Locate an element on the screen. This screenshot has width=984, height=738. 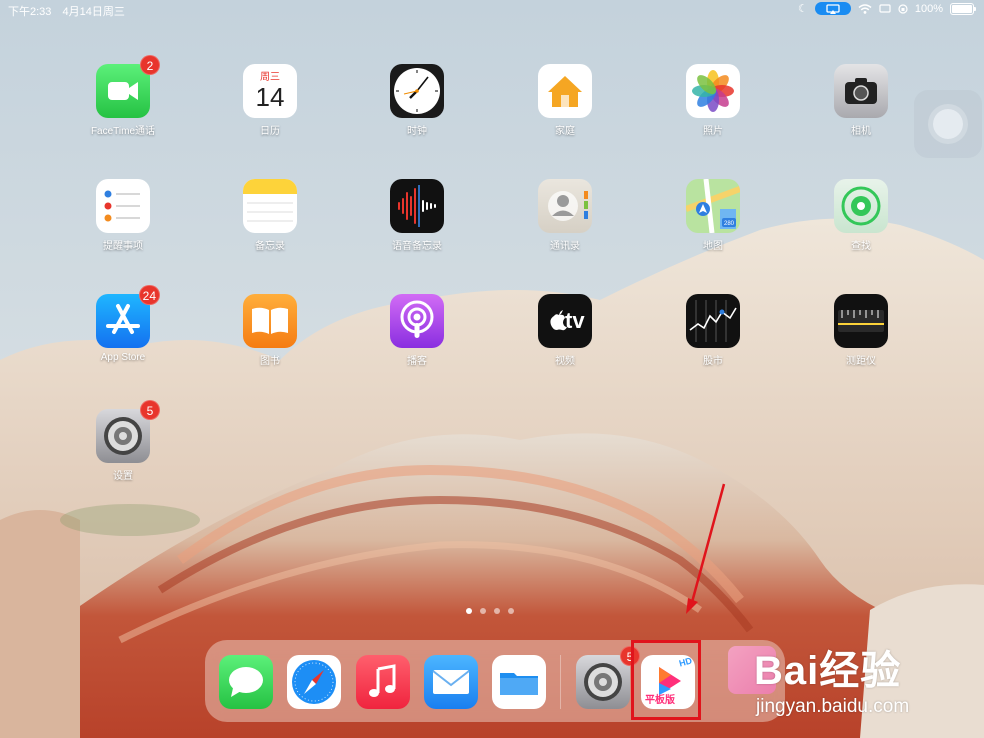
app-label: 视频 is located at coordinates (565, 361).